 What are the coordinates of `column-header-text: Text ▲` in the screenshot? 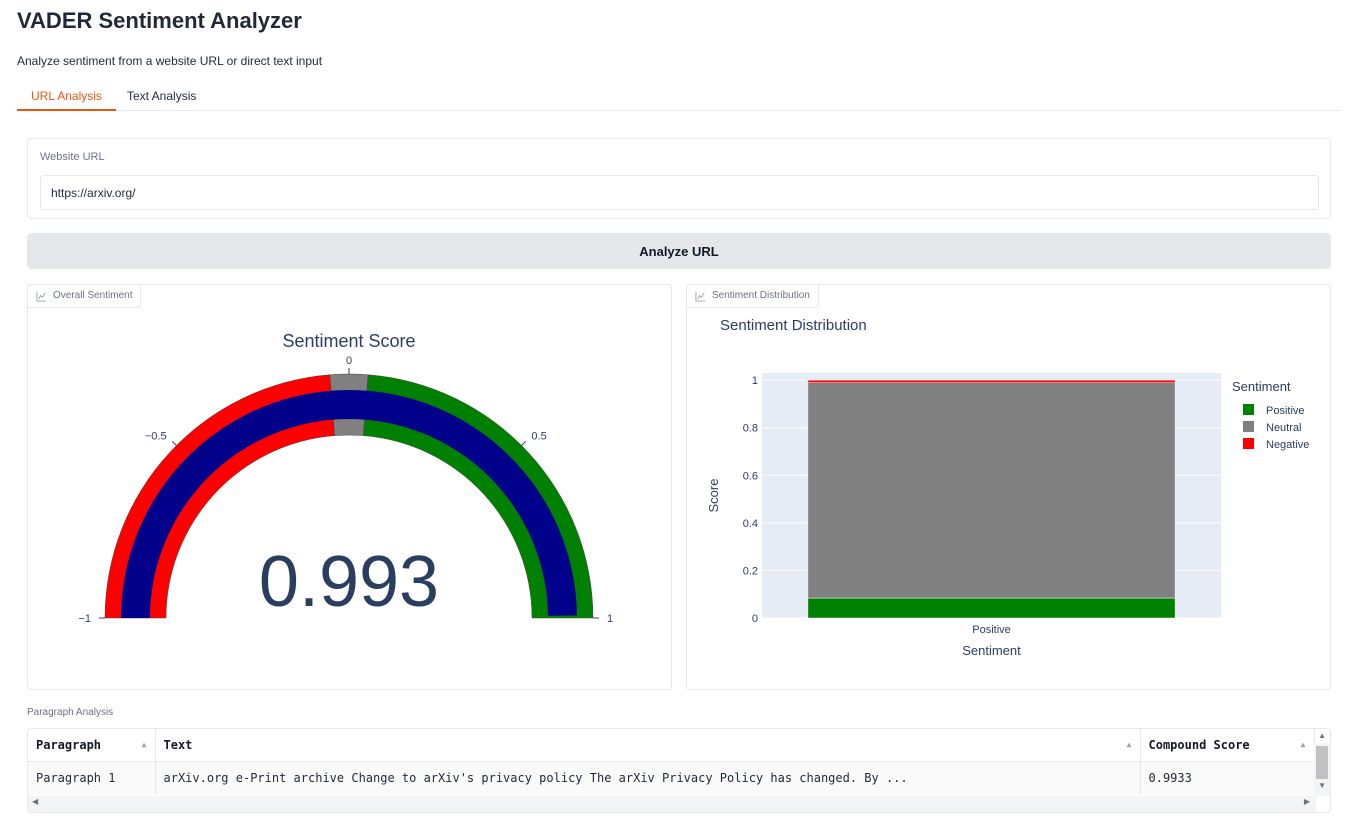 It's located at (648, 745).